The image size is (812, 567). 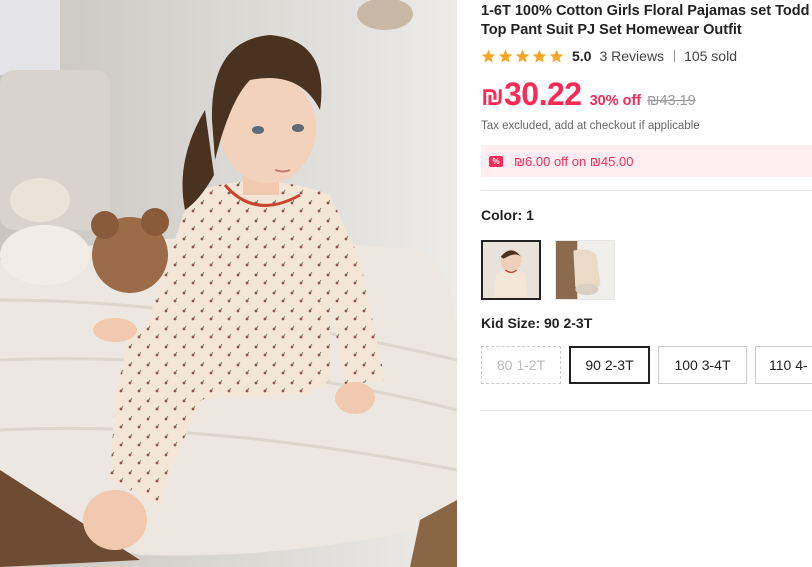 I want to click on rating-row: 5.0 3 Reviews 105 sold, so click(x=609, y=56).